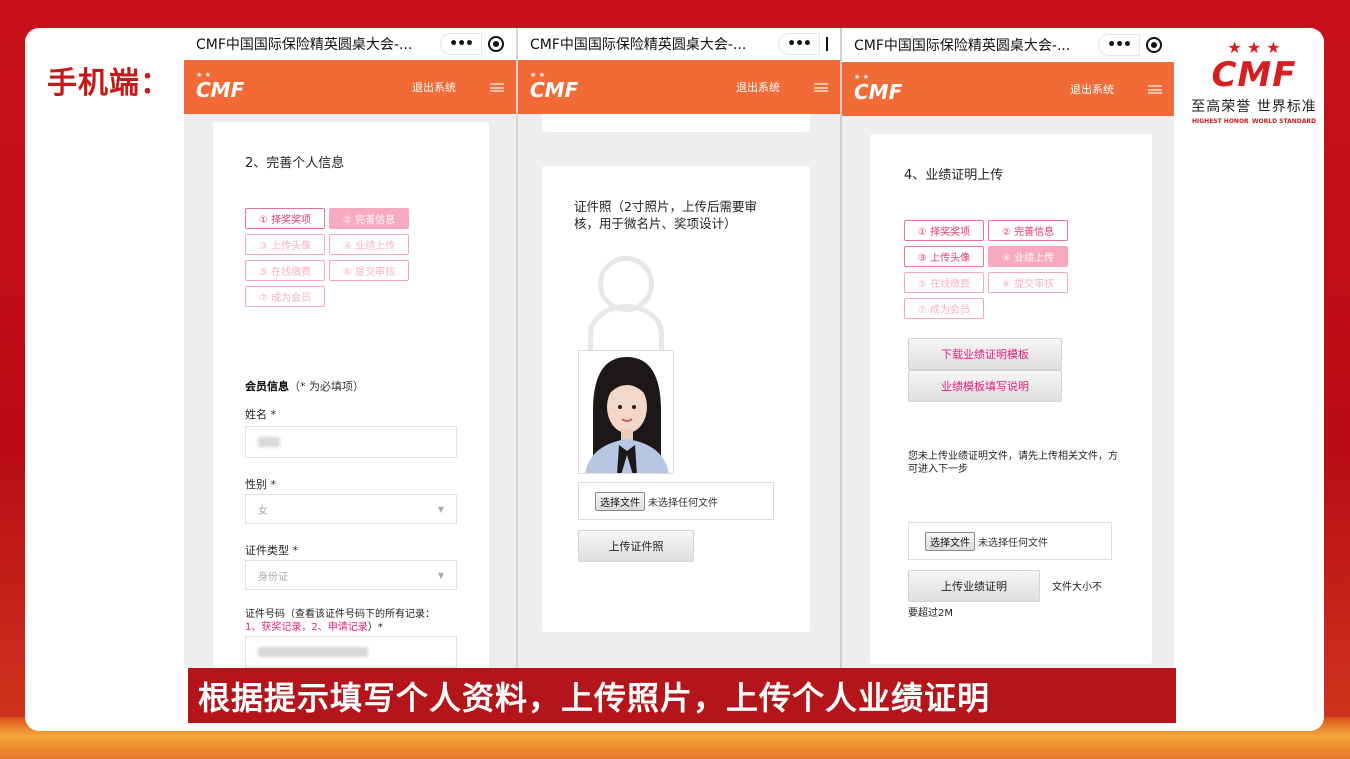  Describe the element at coordinates (665, 215) in the screenshot. I see `photo-instructions: 证件照（2寸照片，上传后需要审核，用于微名片、奖项设计）` at that location.